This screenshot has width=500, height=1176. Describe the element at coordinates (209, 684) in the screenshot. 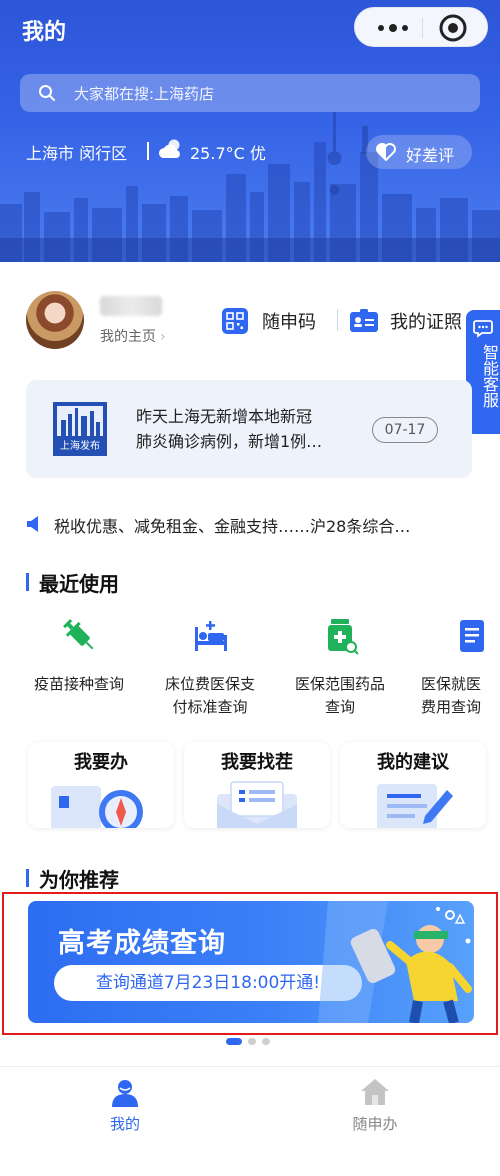

I see `label-line: 床位费医保支` at that location.